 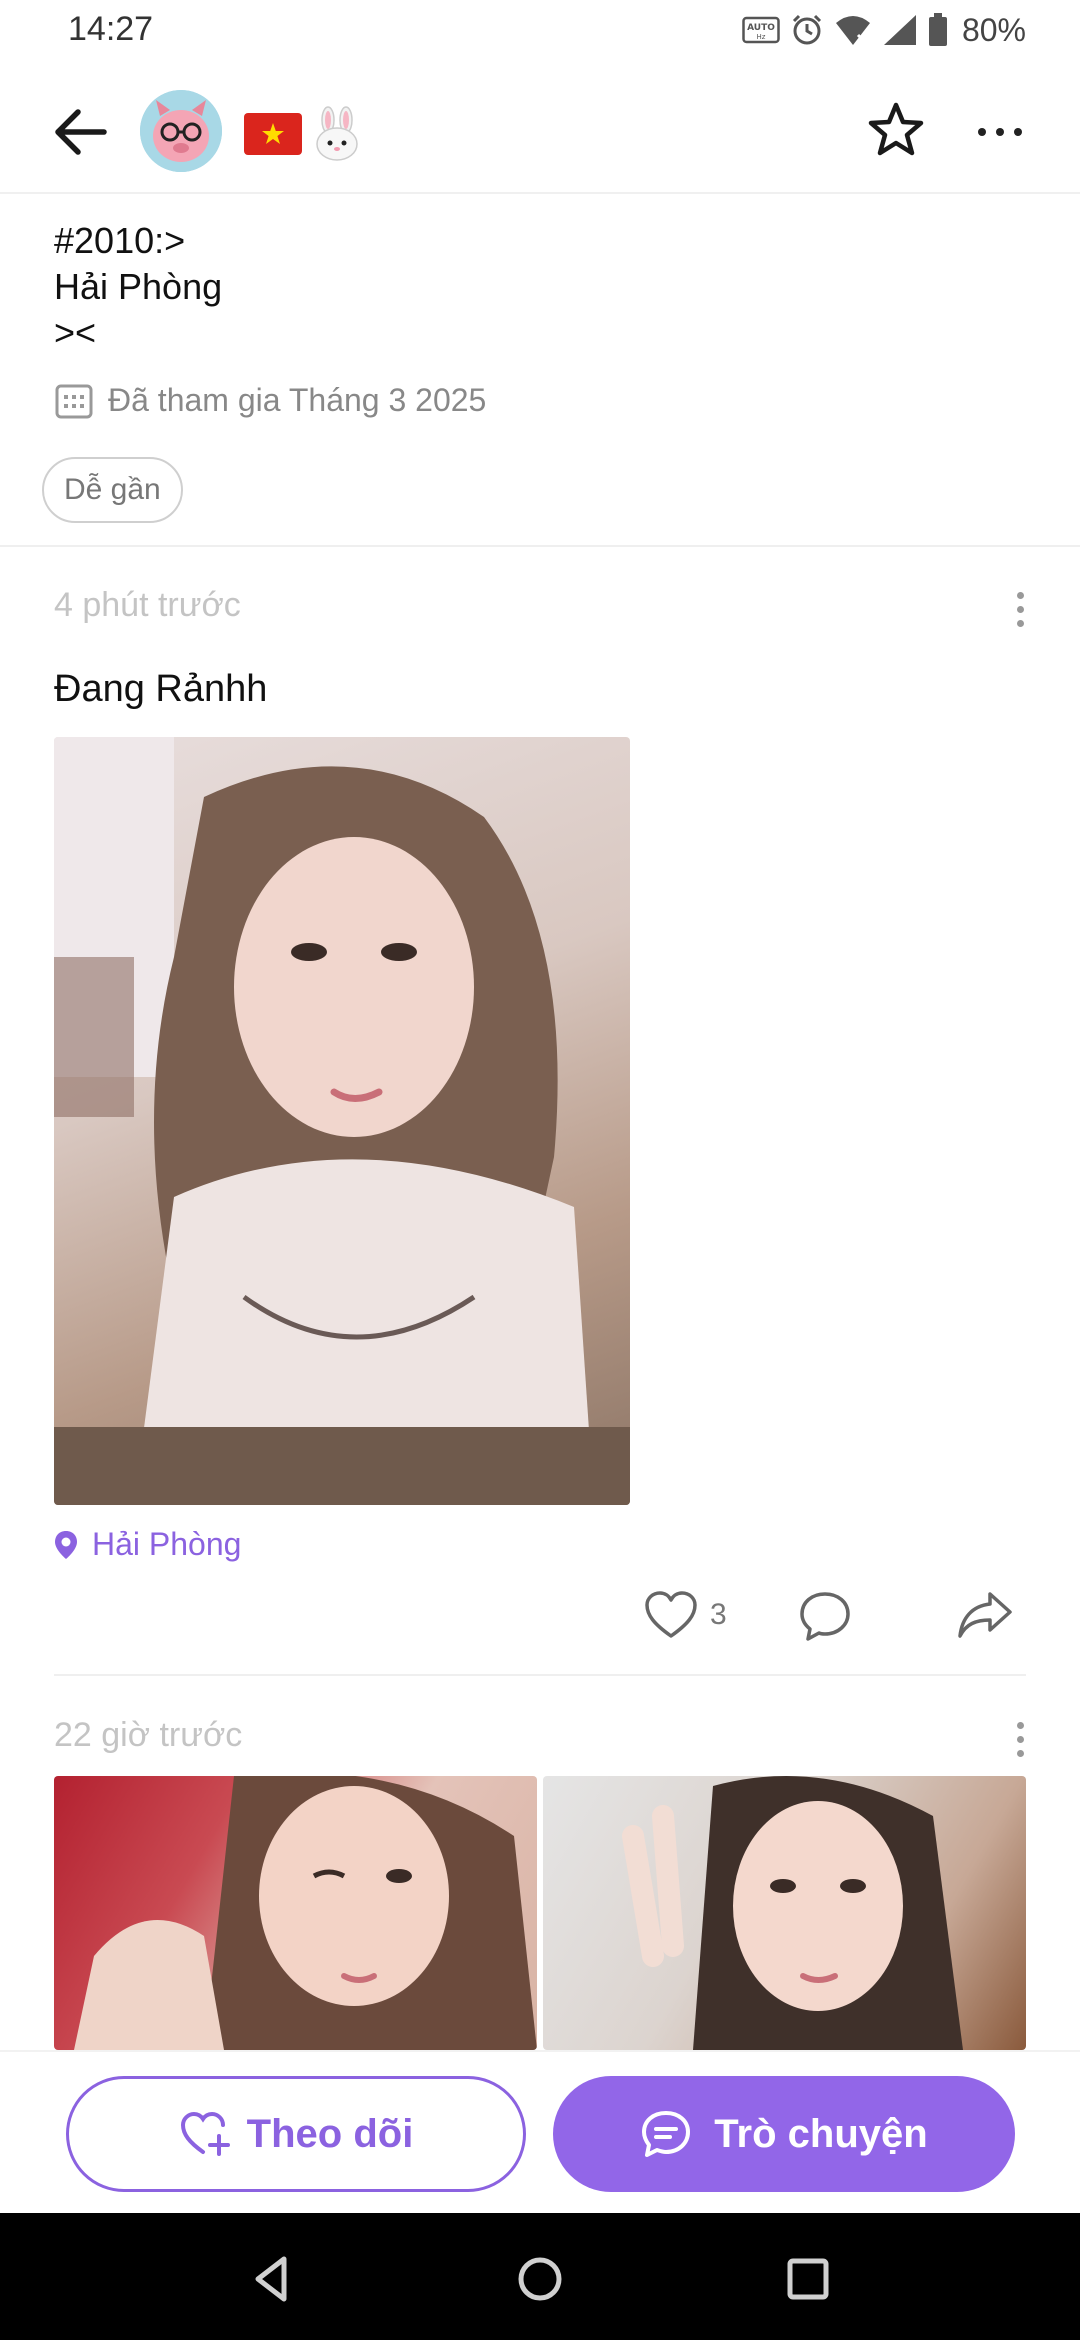 What do you see at coordinates (540, 30) in the screenshot?
I see `status-bar: 14:27 AUTO Hz 80%` at bounding box center [540, 30].